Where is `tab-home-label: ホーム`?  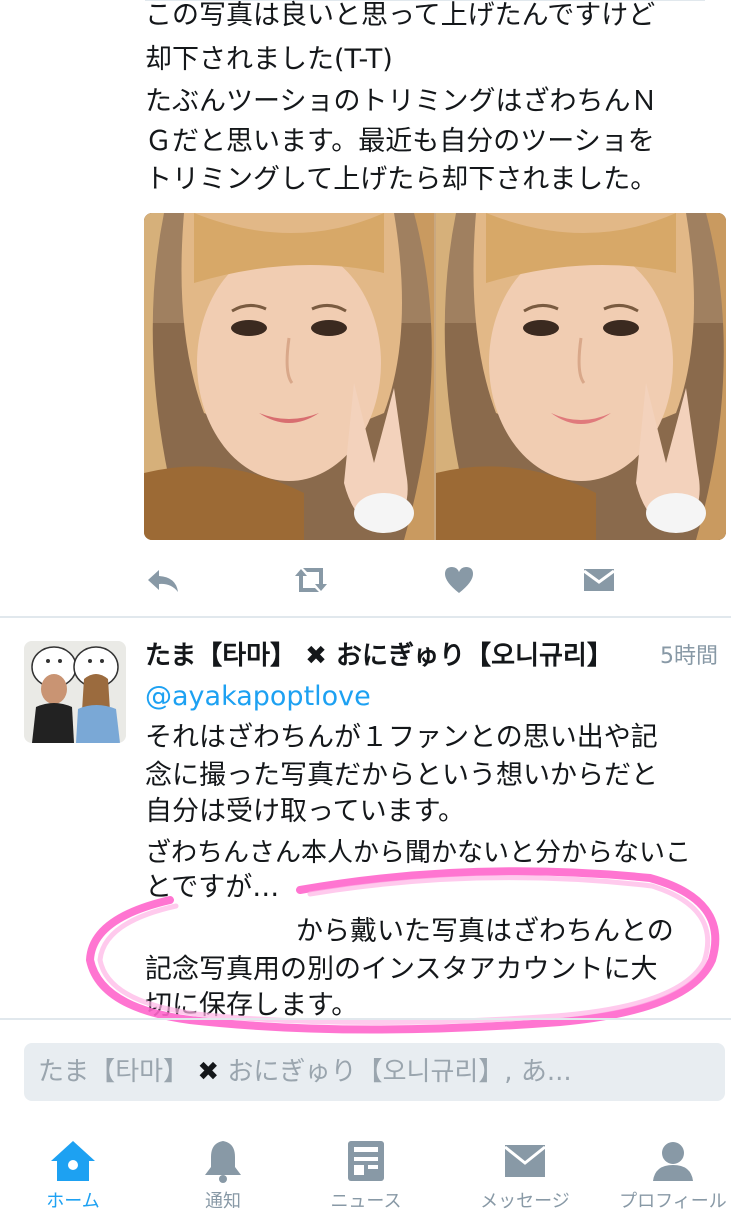 tab-home-label: ホーム is located at coordinates (73, 1201).